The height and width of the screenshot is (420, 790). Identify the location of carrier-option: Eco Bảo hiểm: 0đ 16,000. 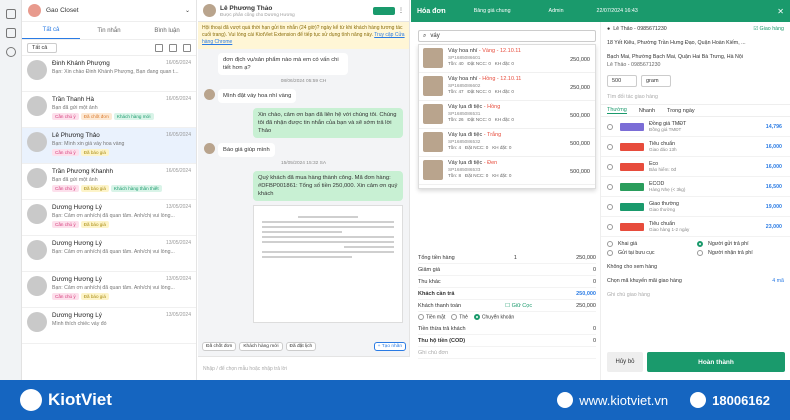
(695, 167).